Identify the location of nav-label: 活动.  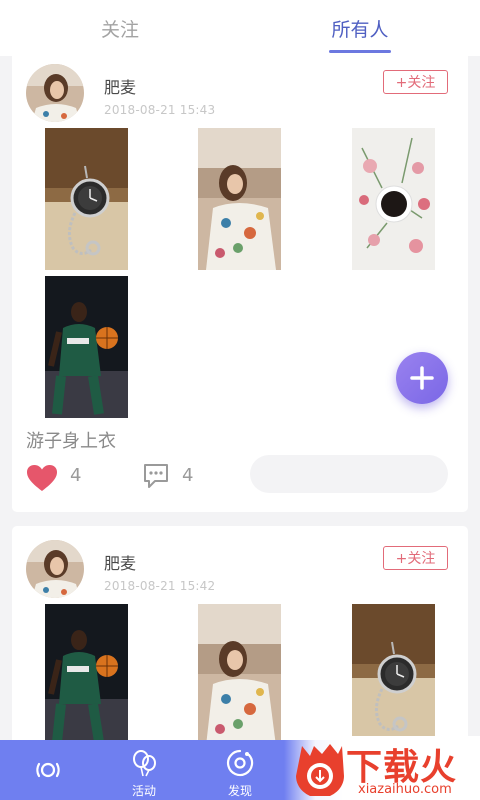
(143, 791).